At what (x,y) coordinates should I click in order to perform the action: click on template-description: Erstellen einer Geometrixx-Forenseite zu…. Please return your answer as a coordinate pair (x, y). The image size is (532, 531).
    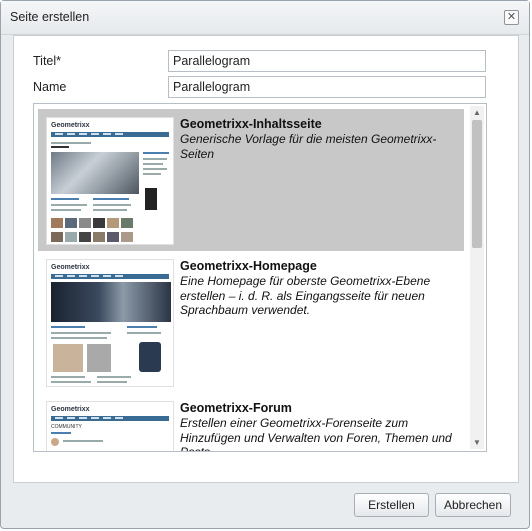
    Looking at the image, I should click on (316, 434).